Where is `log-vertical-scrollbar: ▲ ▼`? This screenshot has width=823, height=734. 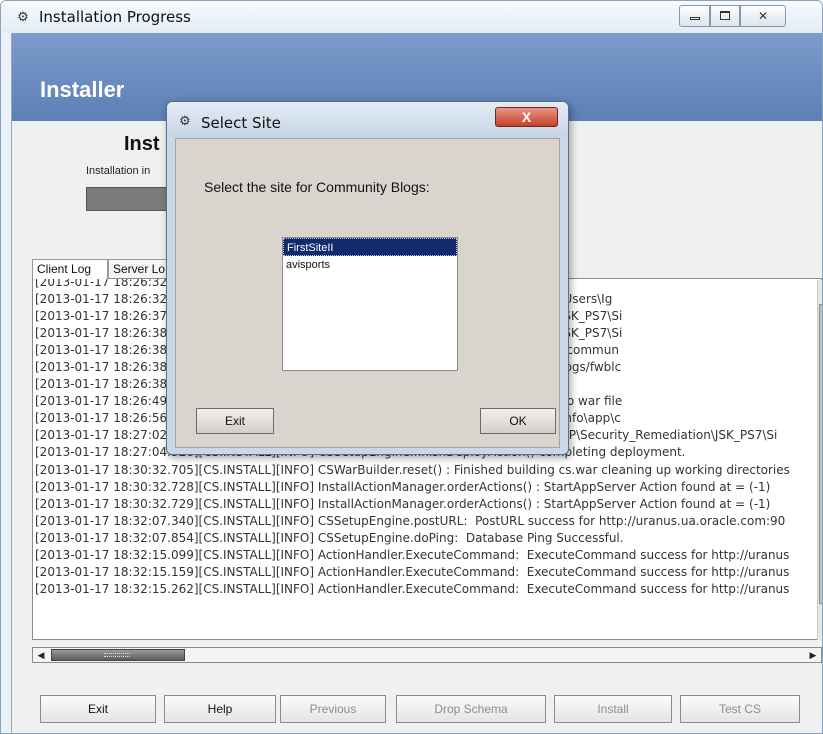 log-vertical-scrollbar: ▲ ▼ is located at coordinates (819, 460).